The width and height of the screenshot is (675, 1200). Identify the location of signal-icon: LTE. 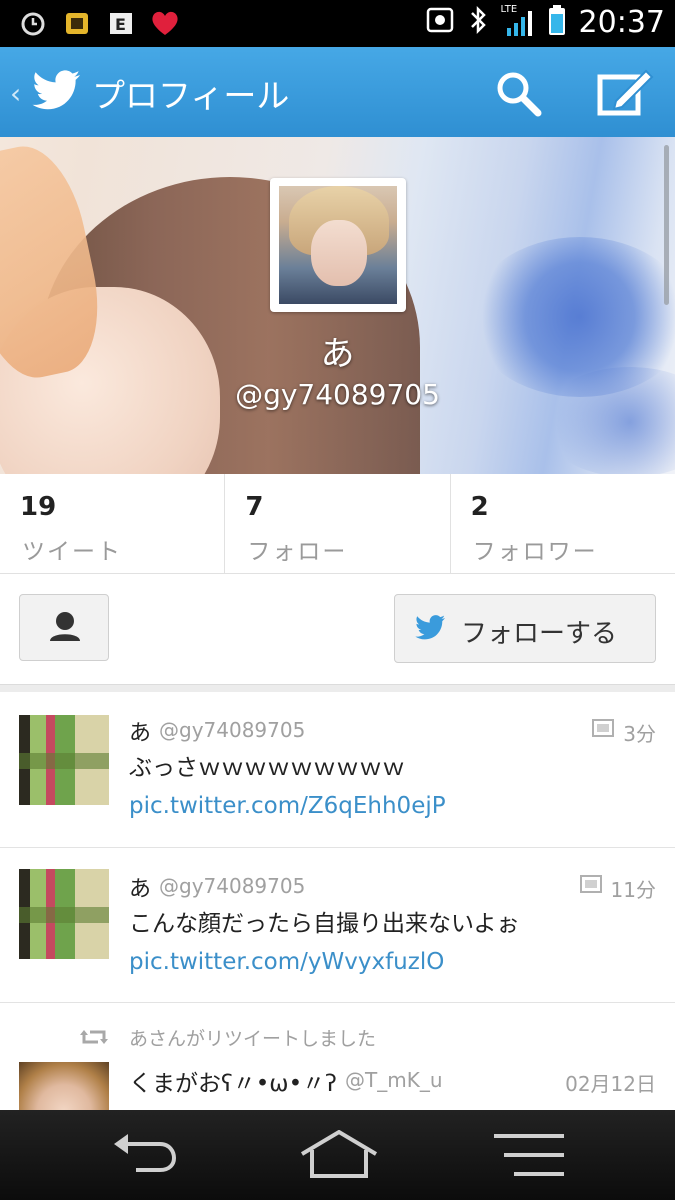
(518, 21).